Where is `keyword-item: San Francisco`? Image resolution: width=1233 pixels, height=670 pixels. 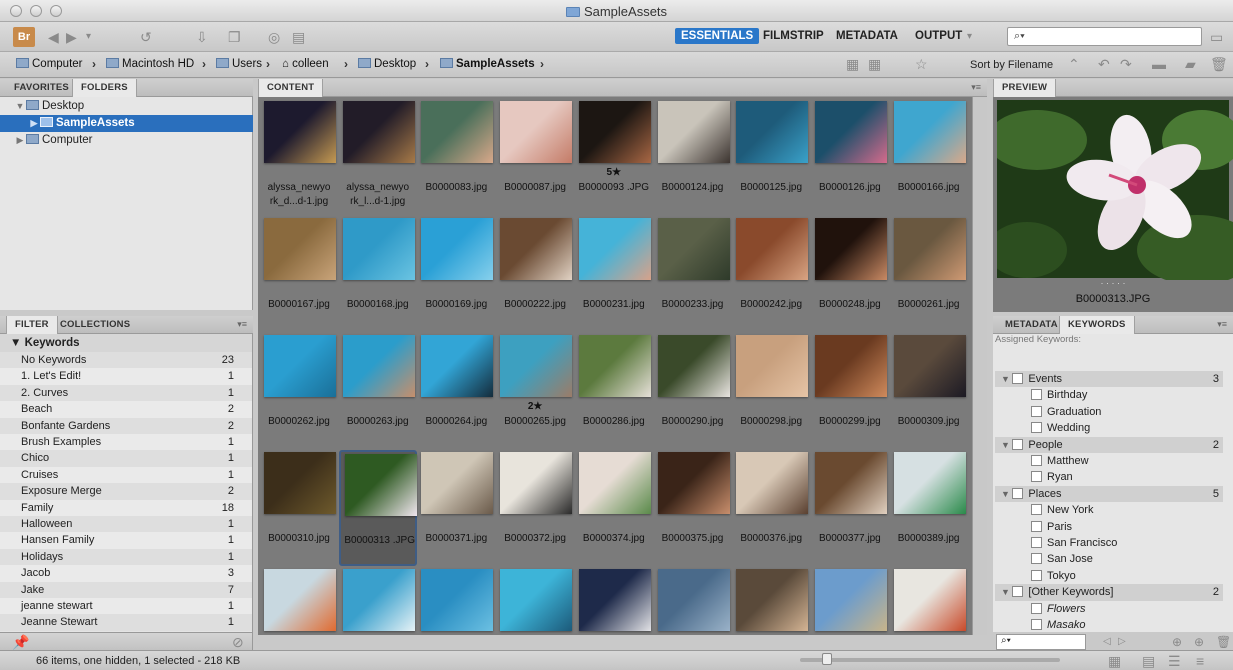
keyword-item: San Francisco is located at coordinates (1109, 543).